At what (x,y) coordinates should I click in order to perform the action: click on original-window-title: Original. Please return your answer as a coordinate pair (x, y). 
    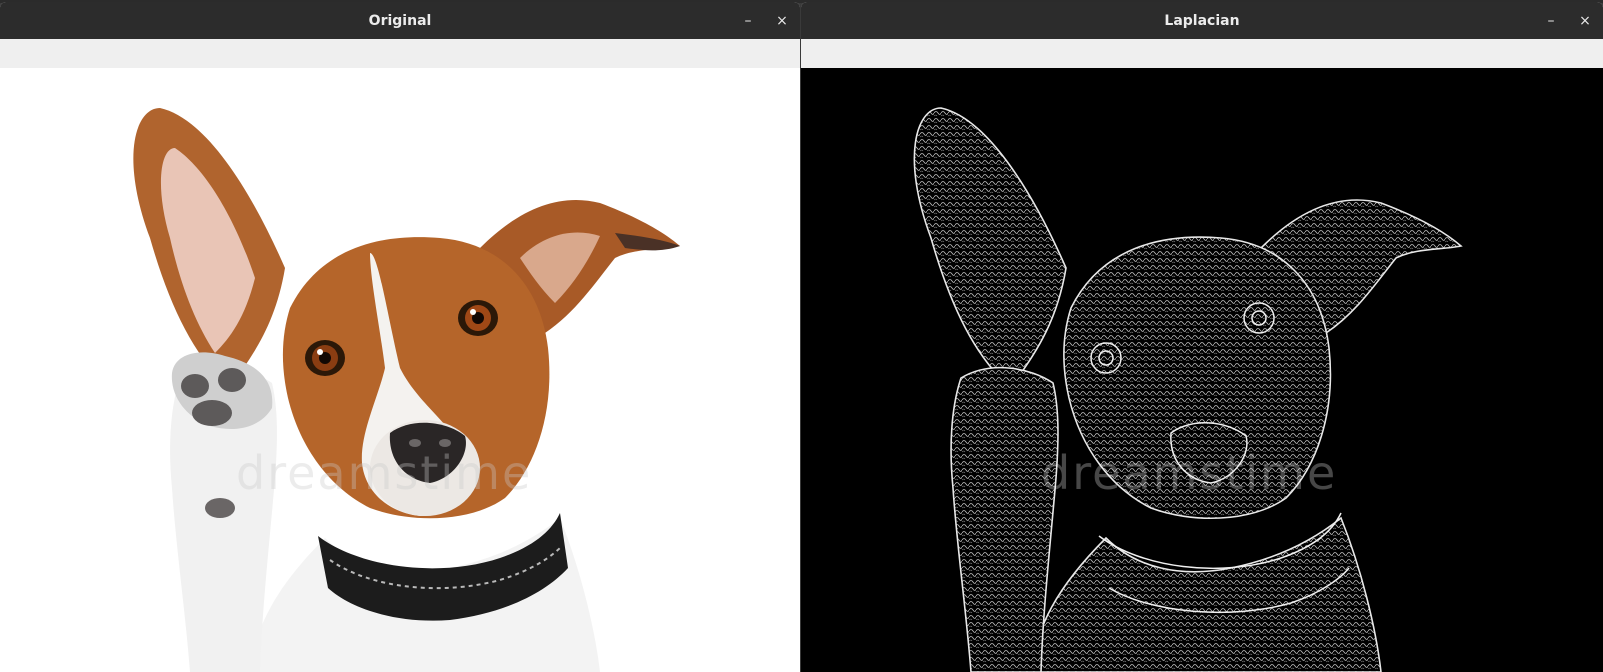
    Looking at the image, I should click on (400, 20).